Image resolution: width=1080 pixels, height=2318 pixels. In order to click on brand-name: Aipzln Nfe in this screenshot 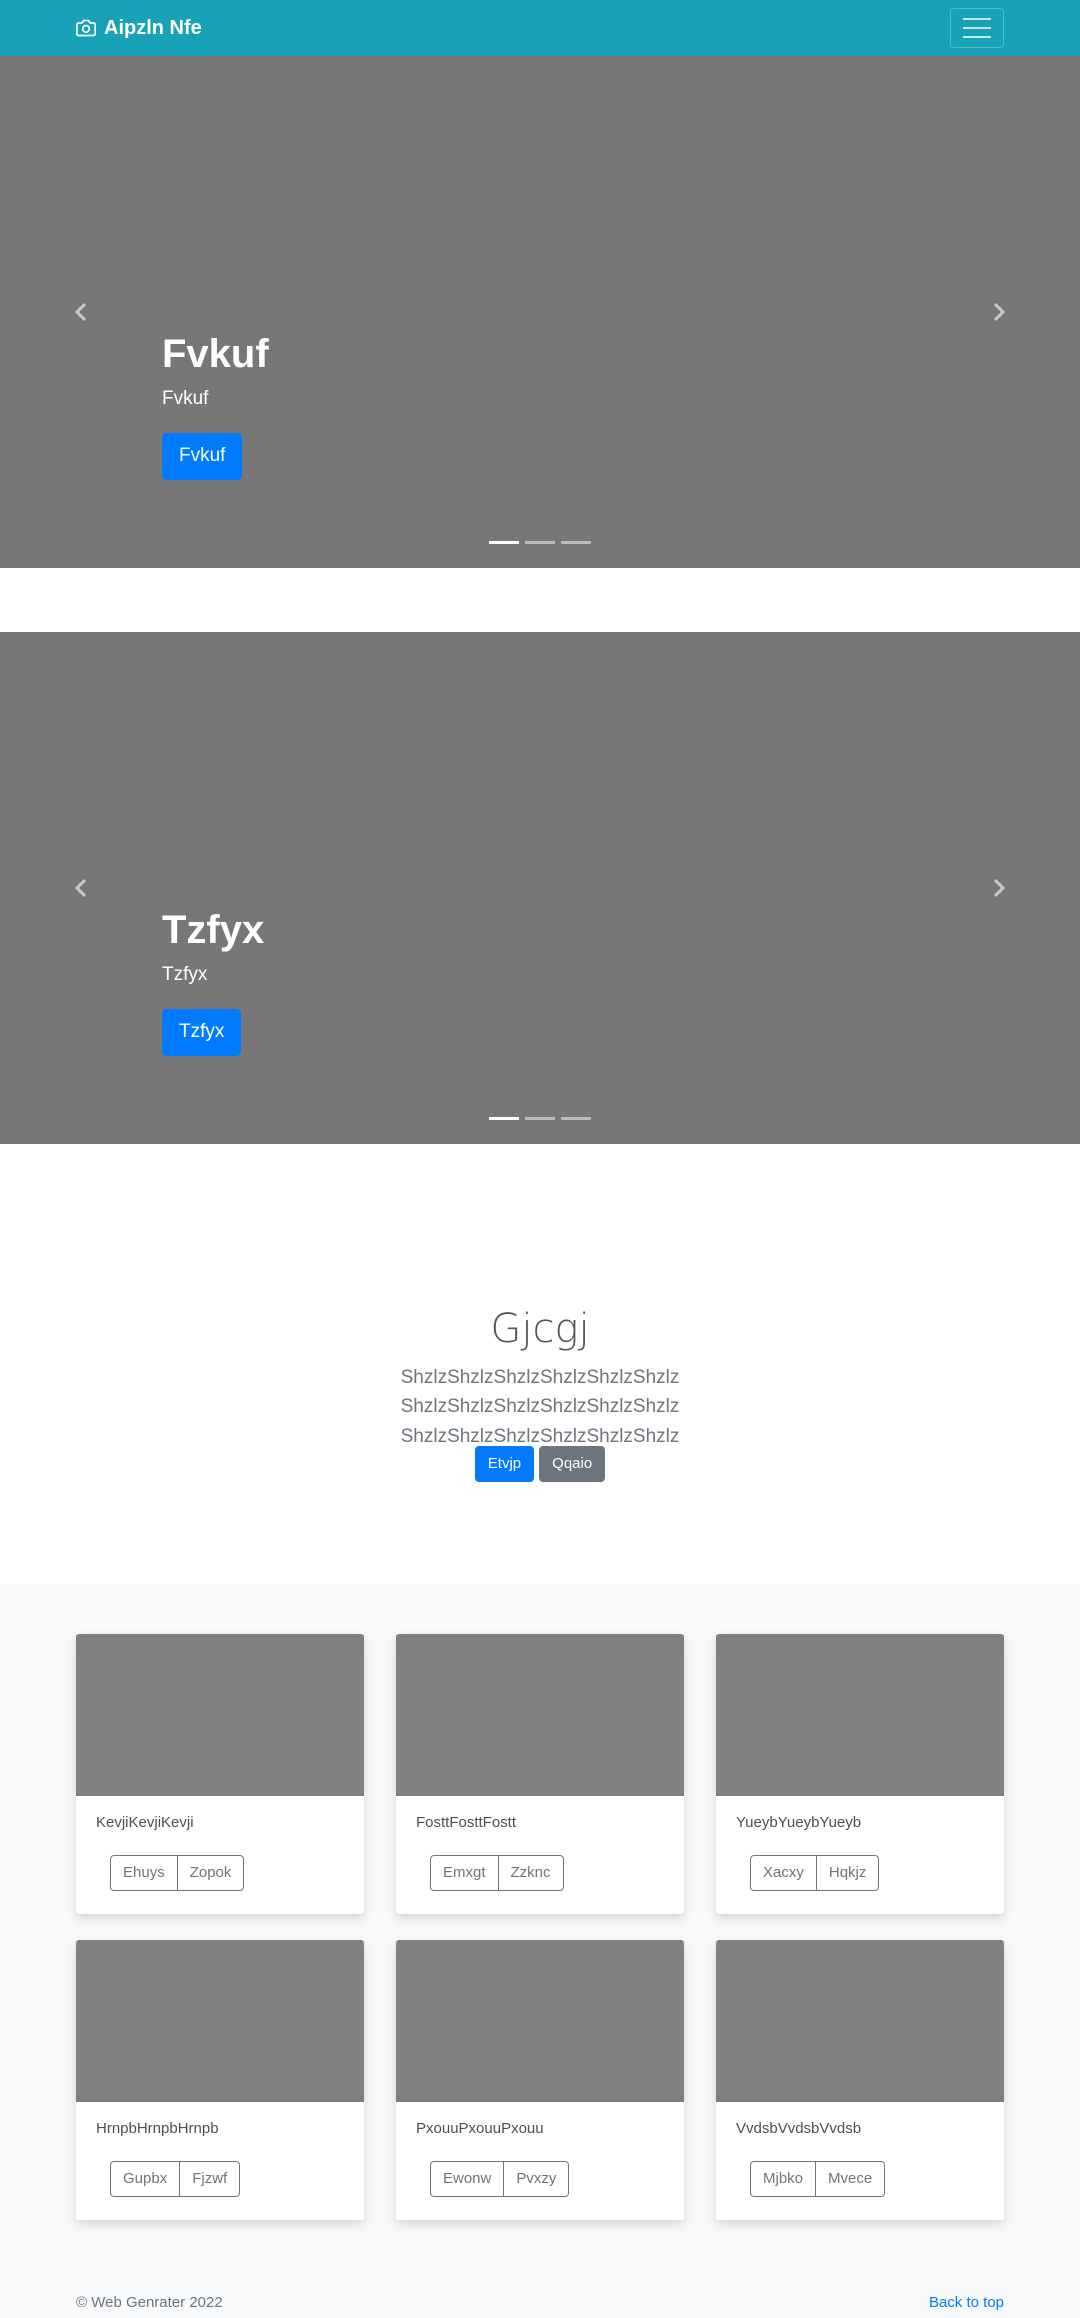, I will do `click(153, 27)`.